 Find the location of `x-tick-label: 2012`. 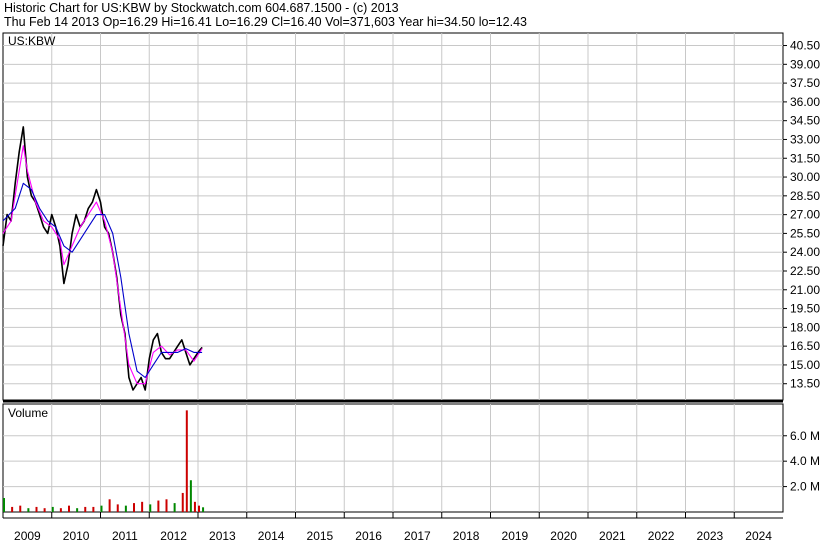

x-tick-label: 2012 is located at coordinates (173, 536).